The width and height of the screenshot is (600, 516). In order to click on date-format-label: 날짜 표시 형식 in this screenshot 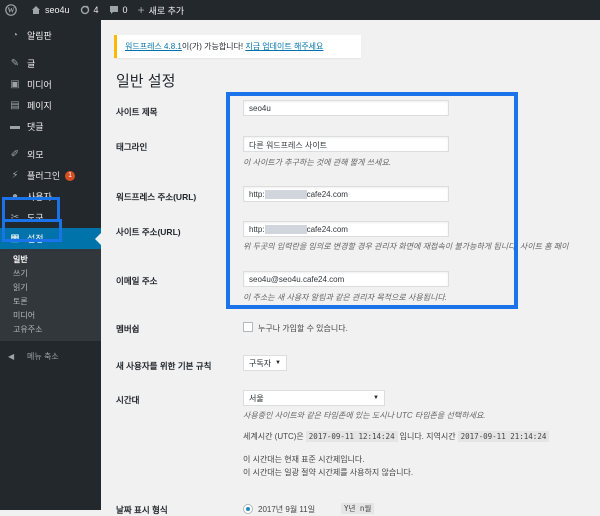, I will do `click(142, 510)`.